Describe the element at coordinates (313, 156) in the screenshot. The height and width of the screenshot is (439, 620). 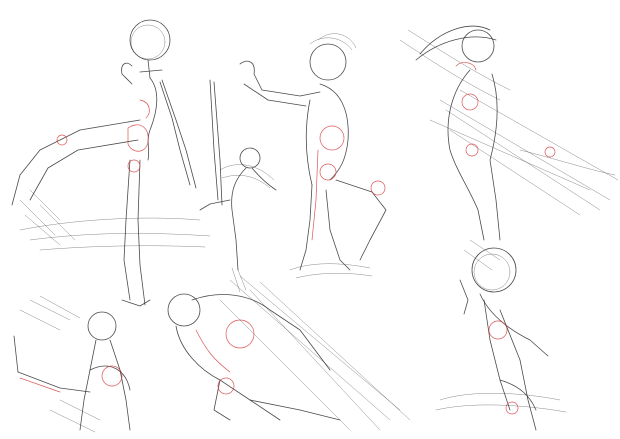
I see `figure-crouch` at that location.